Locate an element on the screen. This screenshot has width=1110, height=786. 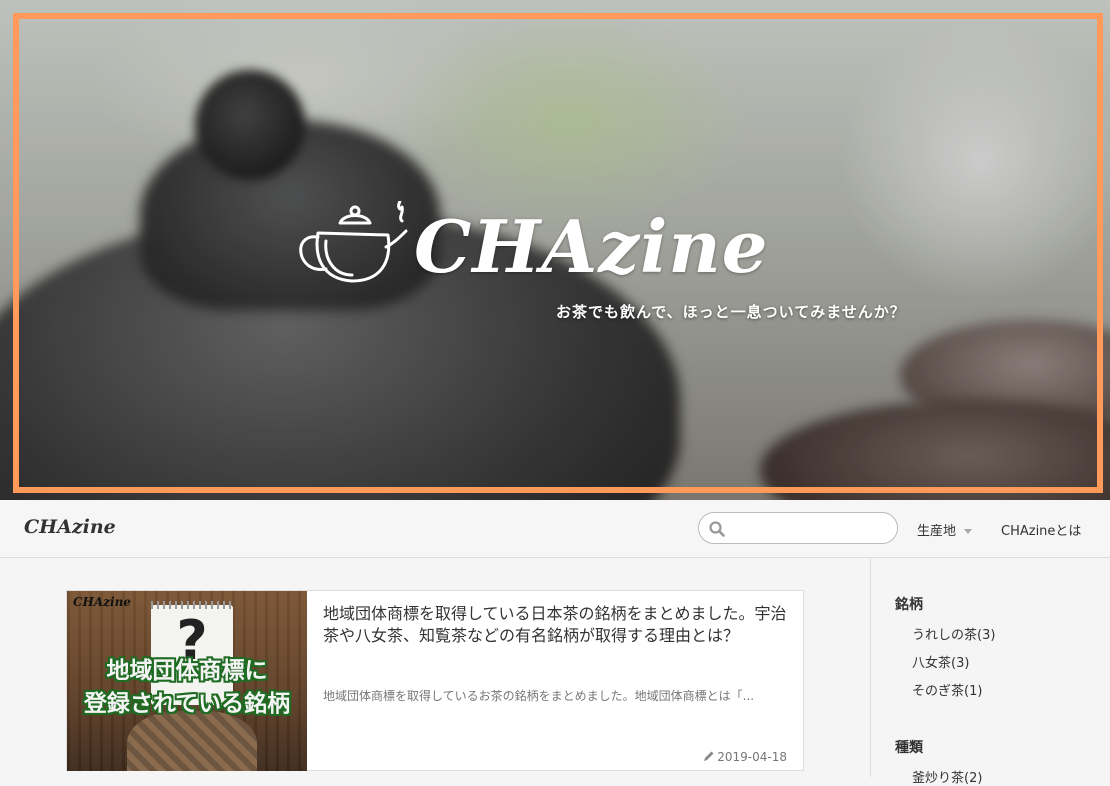
post-date: 2019-04-18 is located at coordinates (745, 757).